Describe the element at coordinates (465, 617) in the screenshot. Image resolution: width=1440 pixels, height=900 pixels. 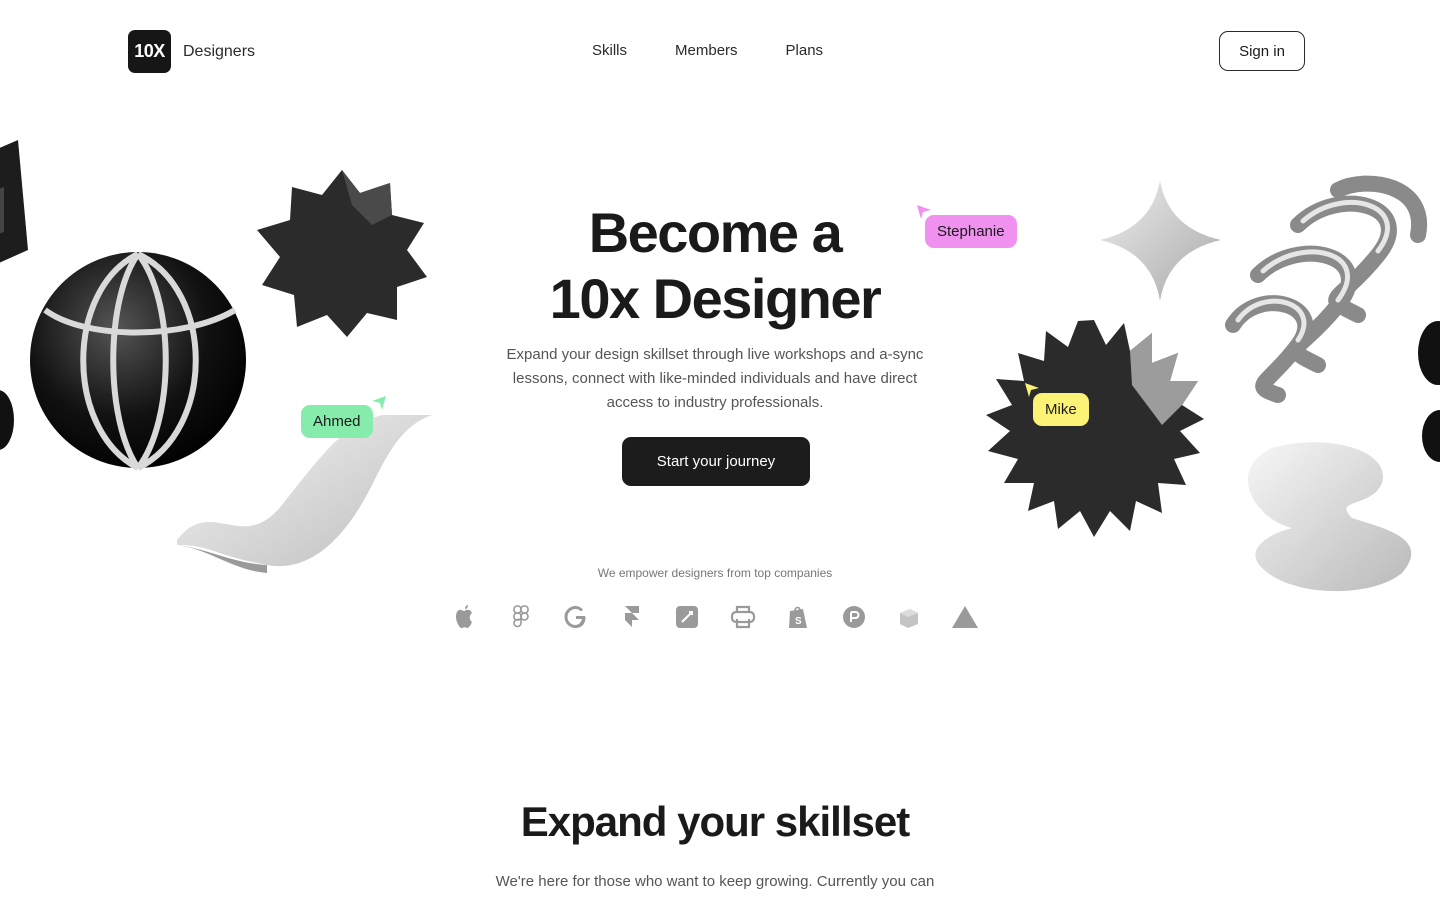
I see `apple-icon` at that location.